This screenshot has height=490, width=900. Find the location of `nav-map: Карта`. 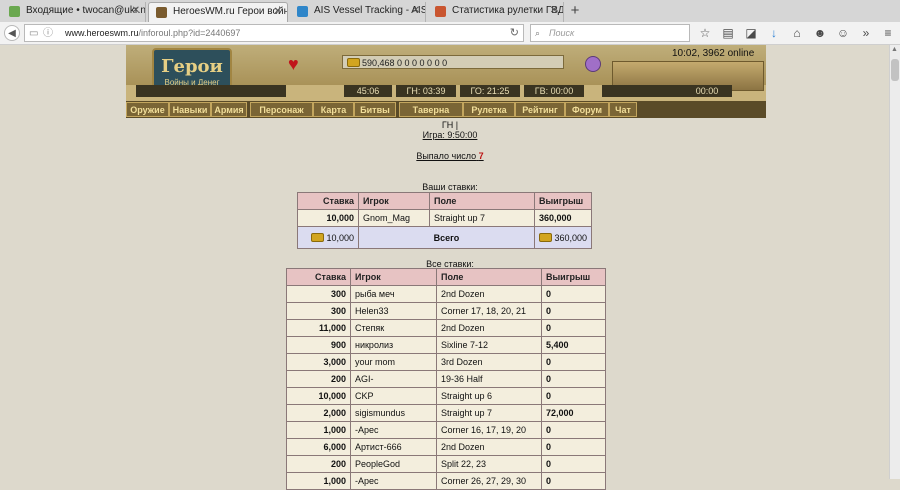

nav-map: Карта is located at coordinates (333, 109).